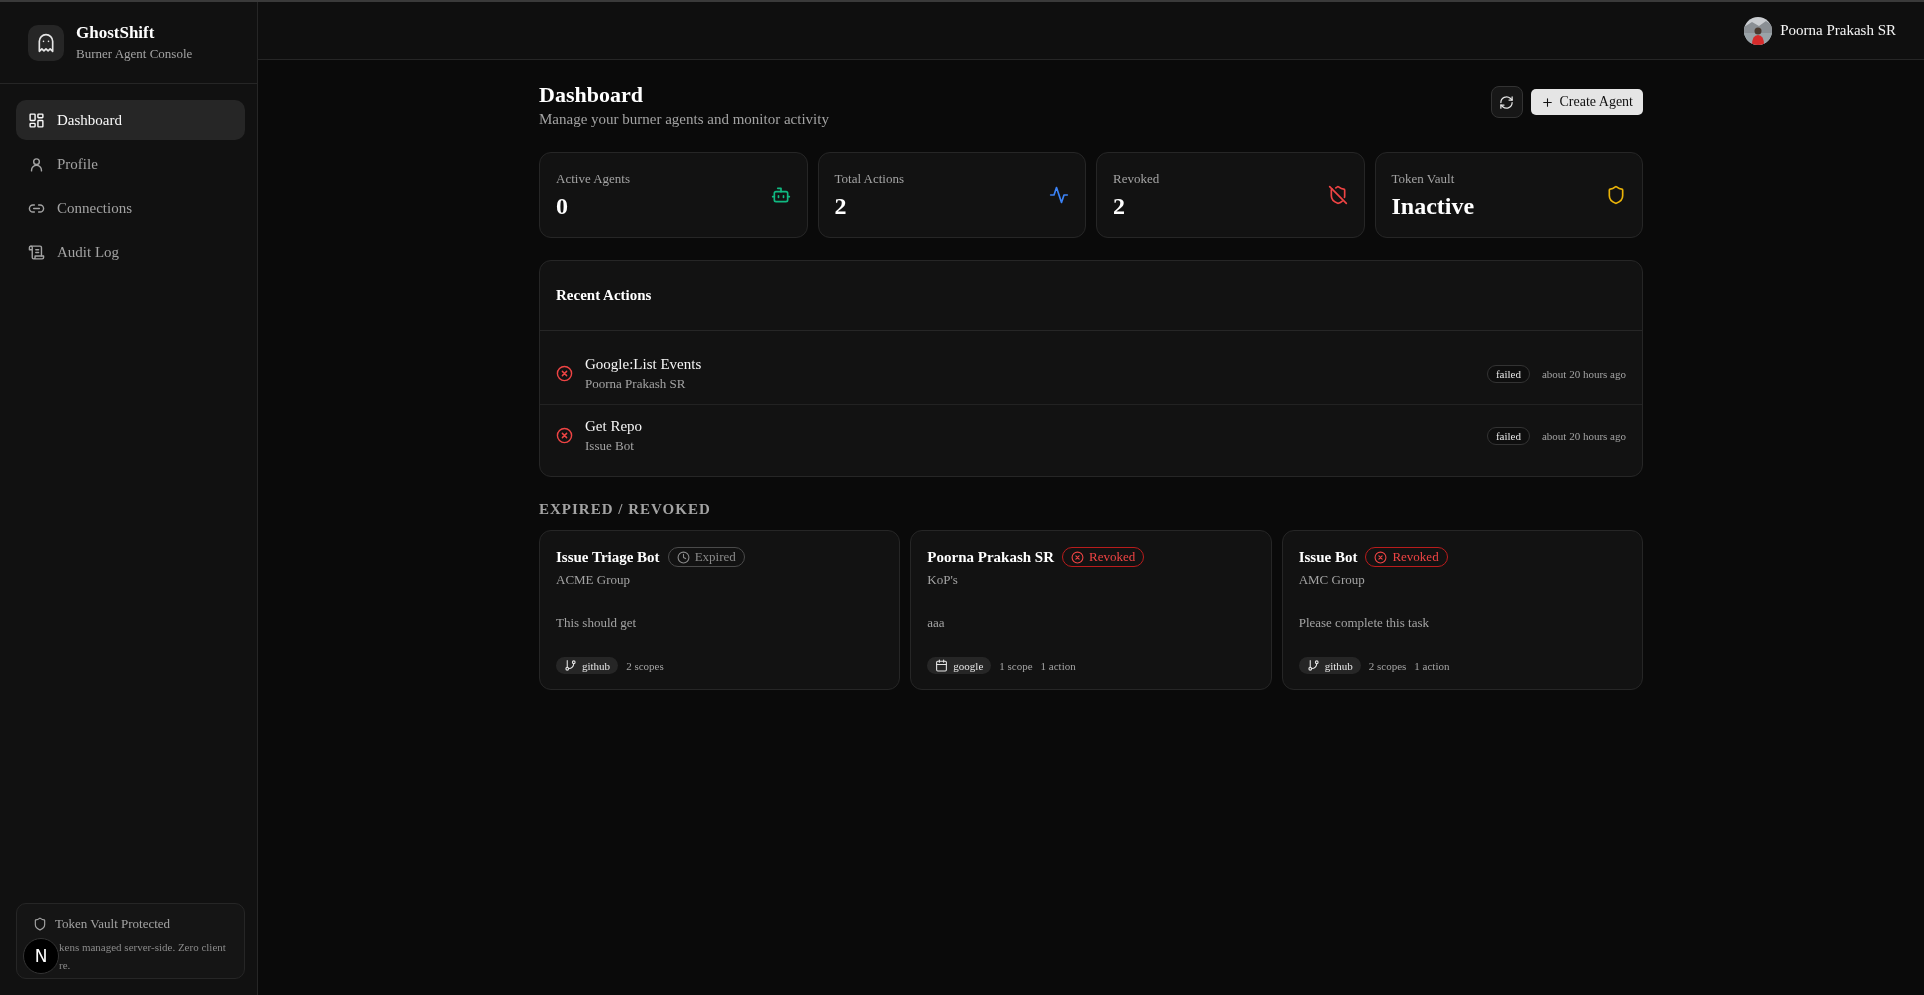 The height and width of the screenshot is (995, 1924). Describe the element at coordinates (1016, 665) in the screenshot. I see `agent-meta: 1 scope` at that location.